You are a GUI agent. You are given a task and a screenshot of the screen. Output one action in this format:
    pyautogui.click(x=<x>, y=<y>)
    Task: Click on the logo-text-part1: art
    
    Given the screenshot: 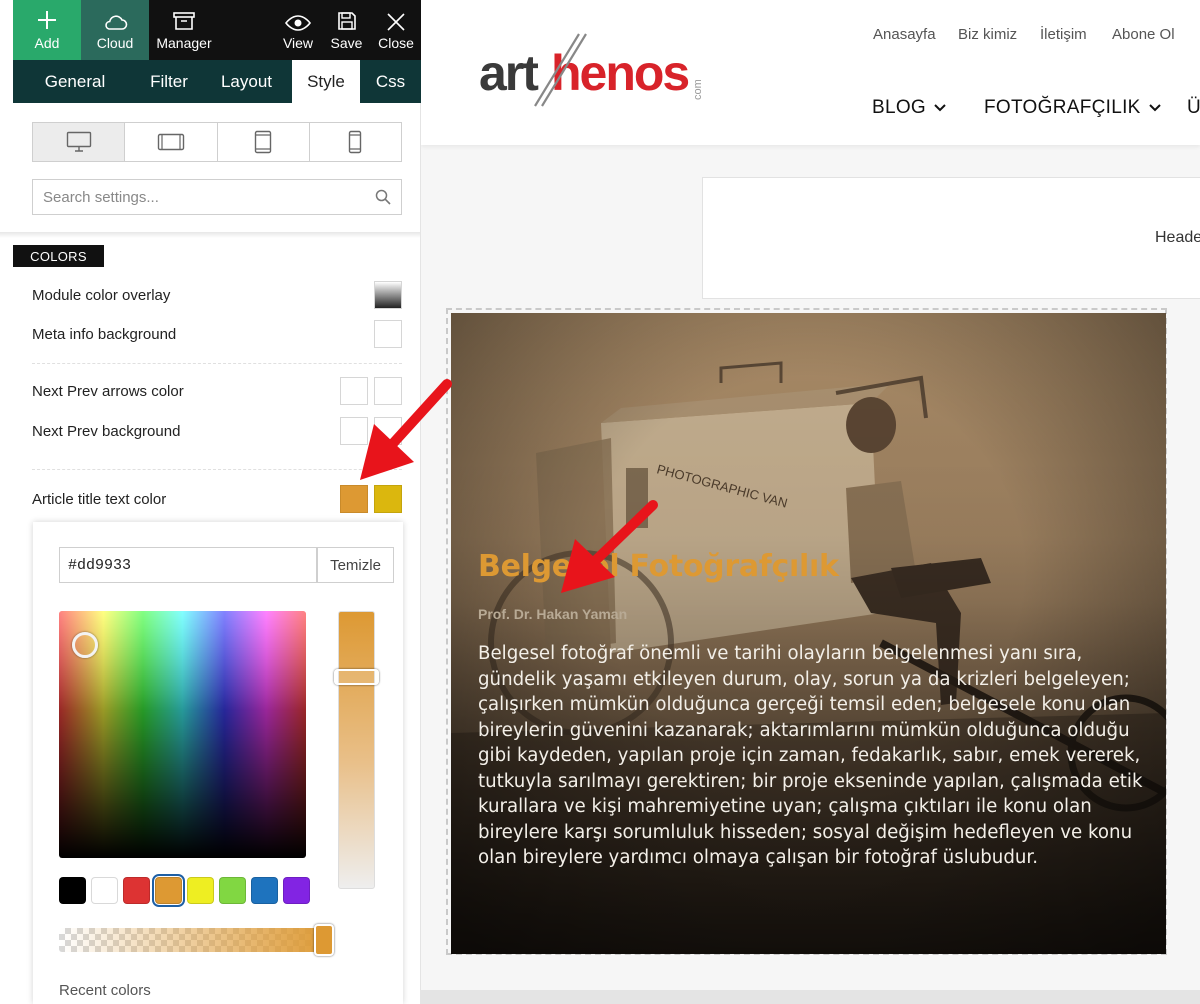 What is the action you would take?
    pyautogui.click(x=509, y=73)
    